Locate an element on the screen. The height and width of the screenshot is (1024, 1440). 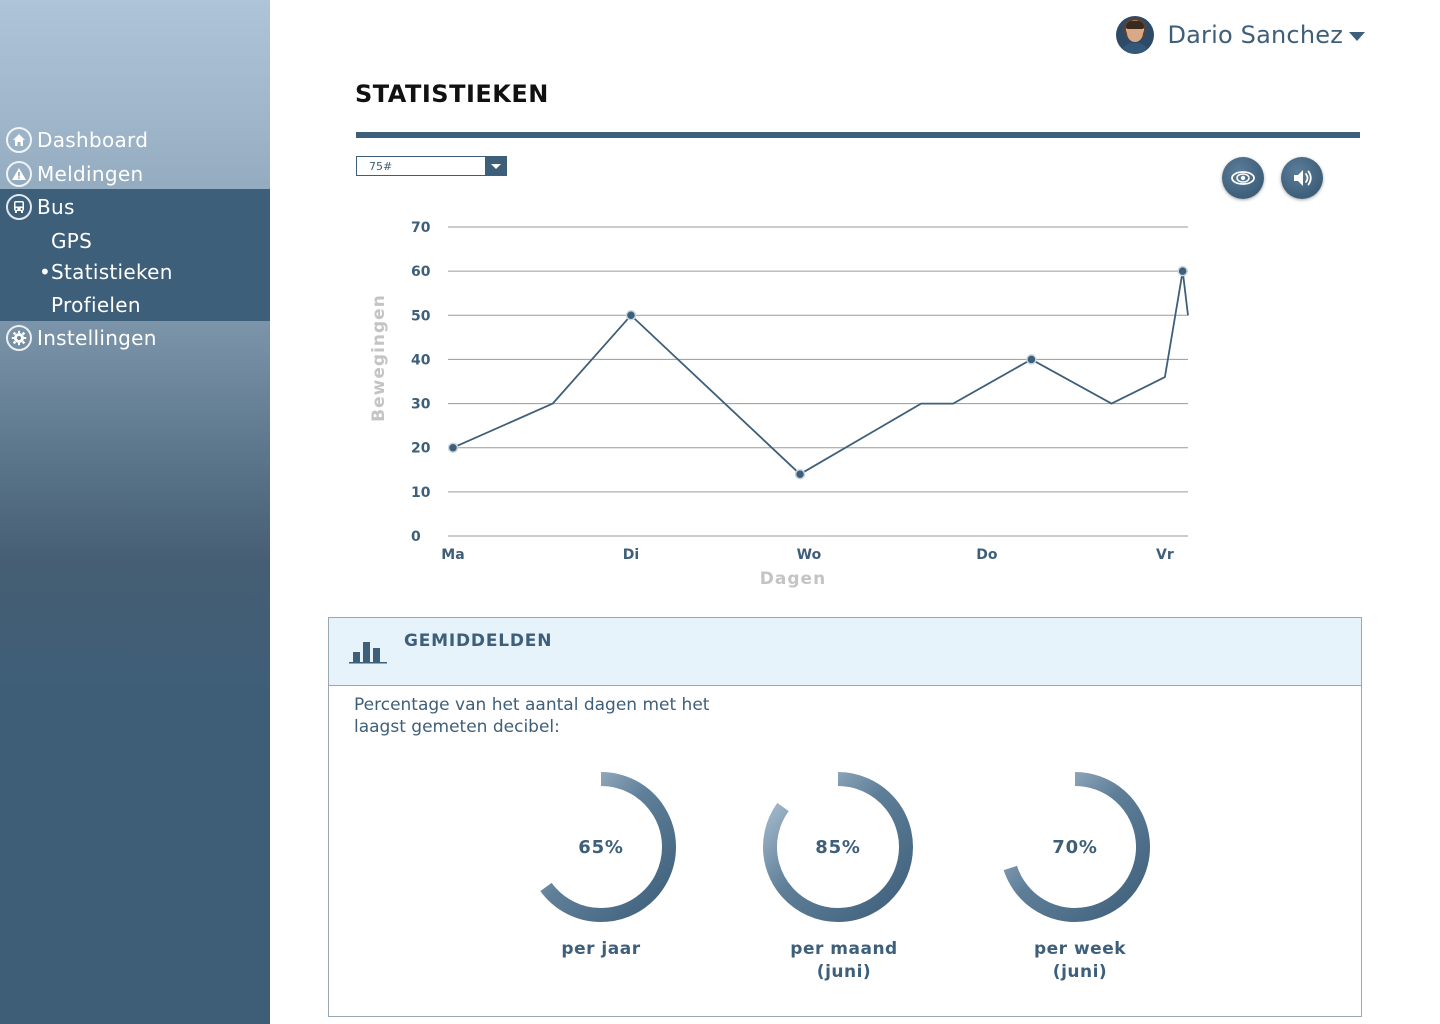
eye-icon is located at coordinates (1243, 178).